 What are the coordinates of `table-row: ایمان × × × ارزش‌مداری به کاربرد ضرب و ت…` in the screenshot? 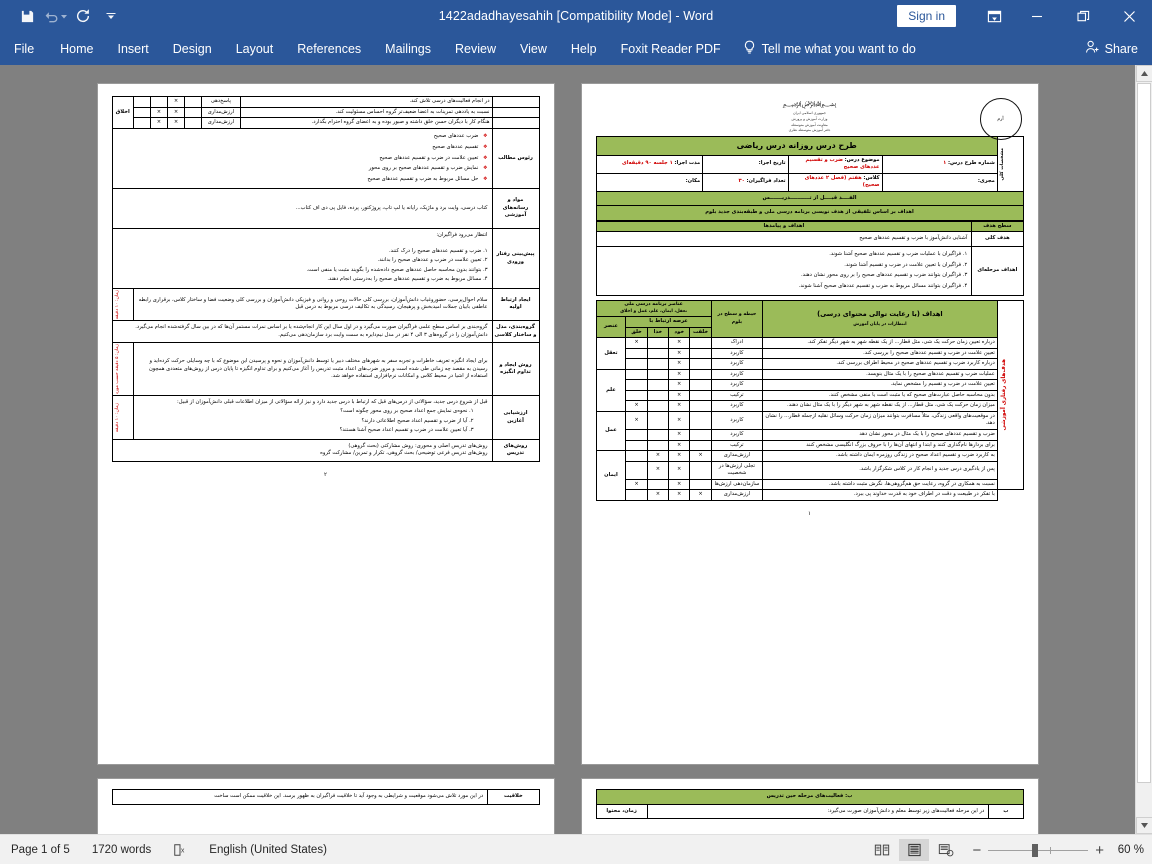 It's located at (809, 475).